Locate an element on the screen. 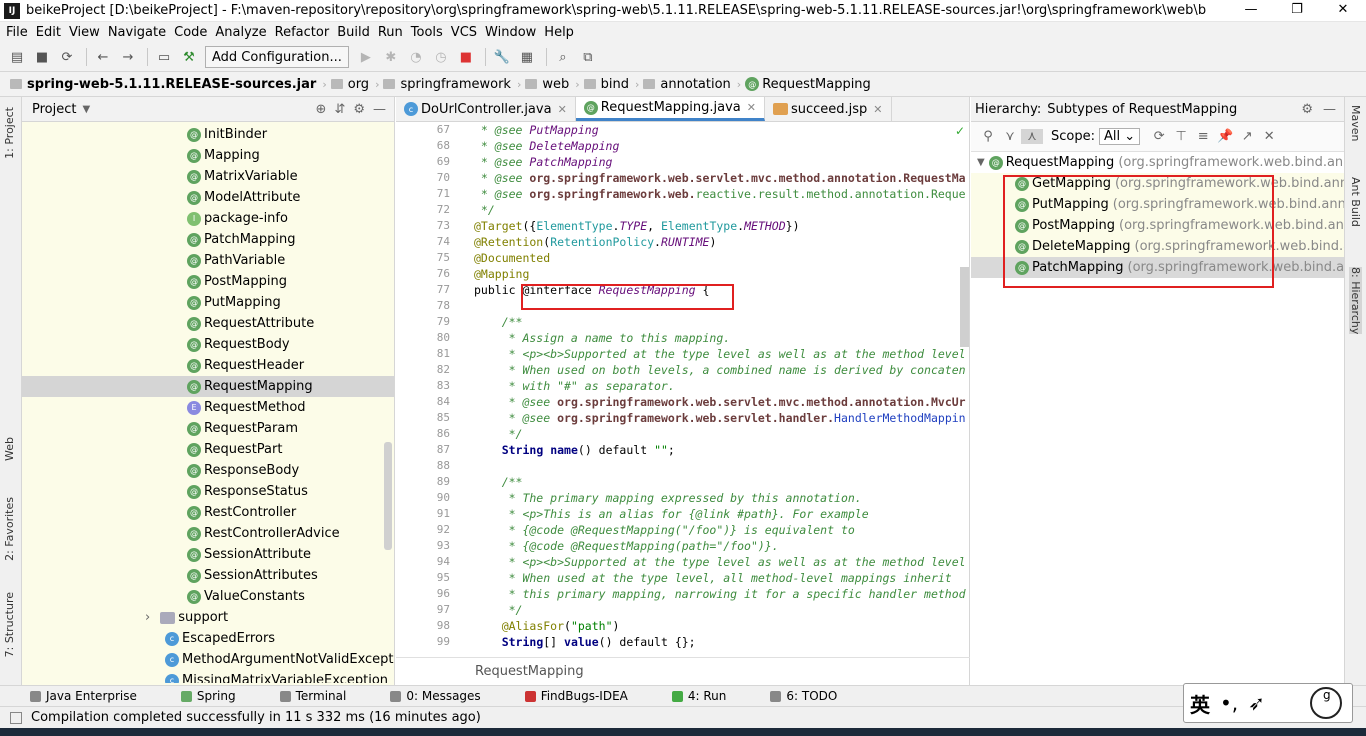  pin-icon: 📌 is located at coordinates (1225, 136).